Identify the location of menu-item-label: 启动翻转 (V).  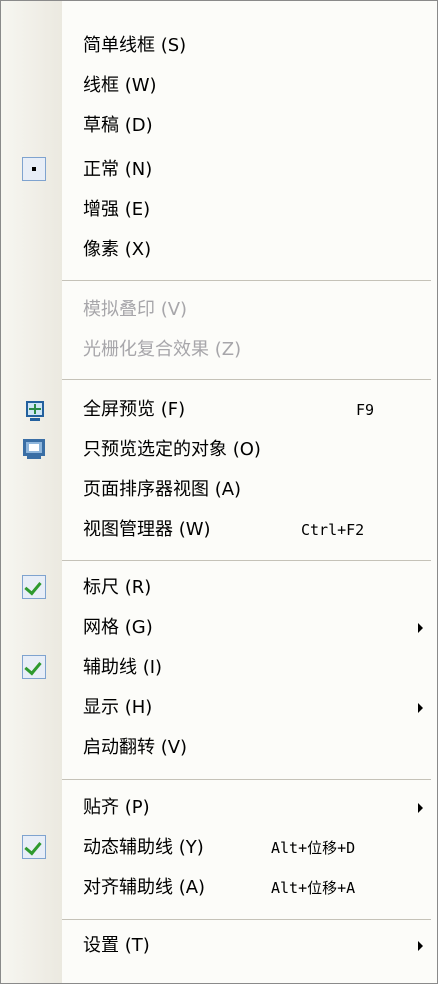
(135, 747).